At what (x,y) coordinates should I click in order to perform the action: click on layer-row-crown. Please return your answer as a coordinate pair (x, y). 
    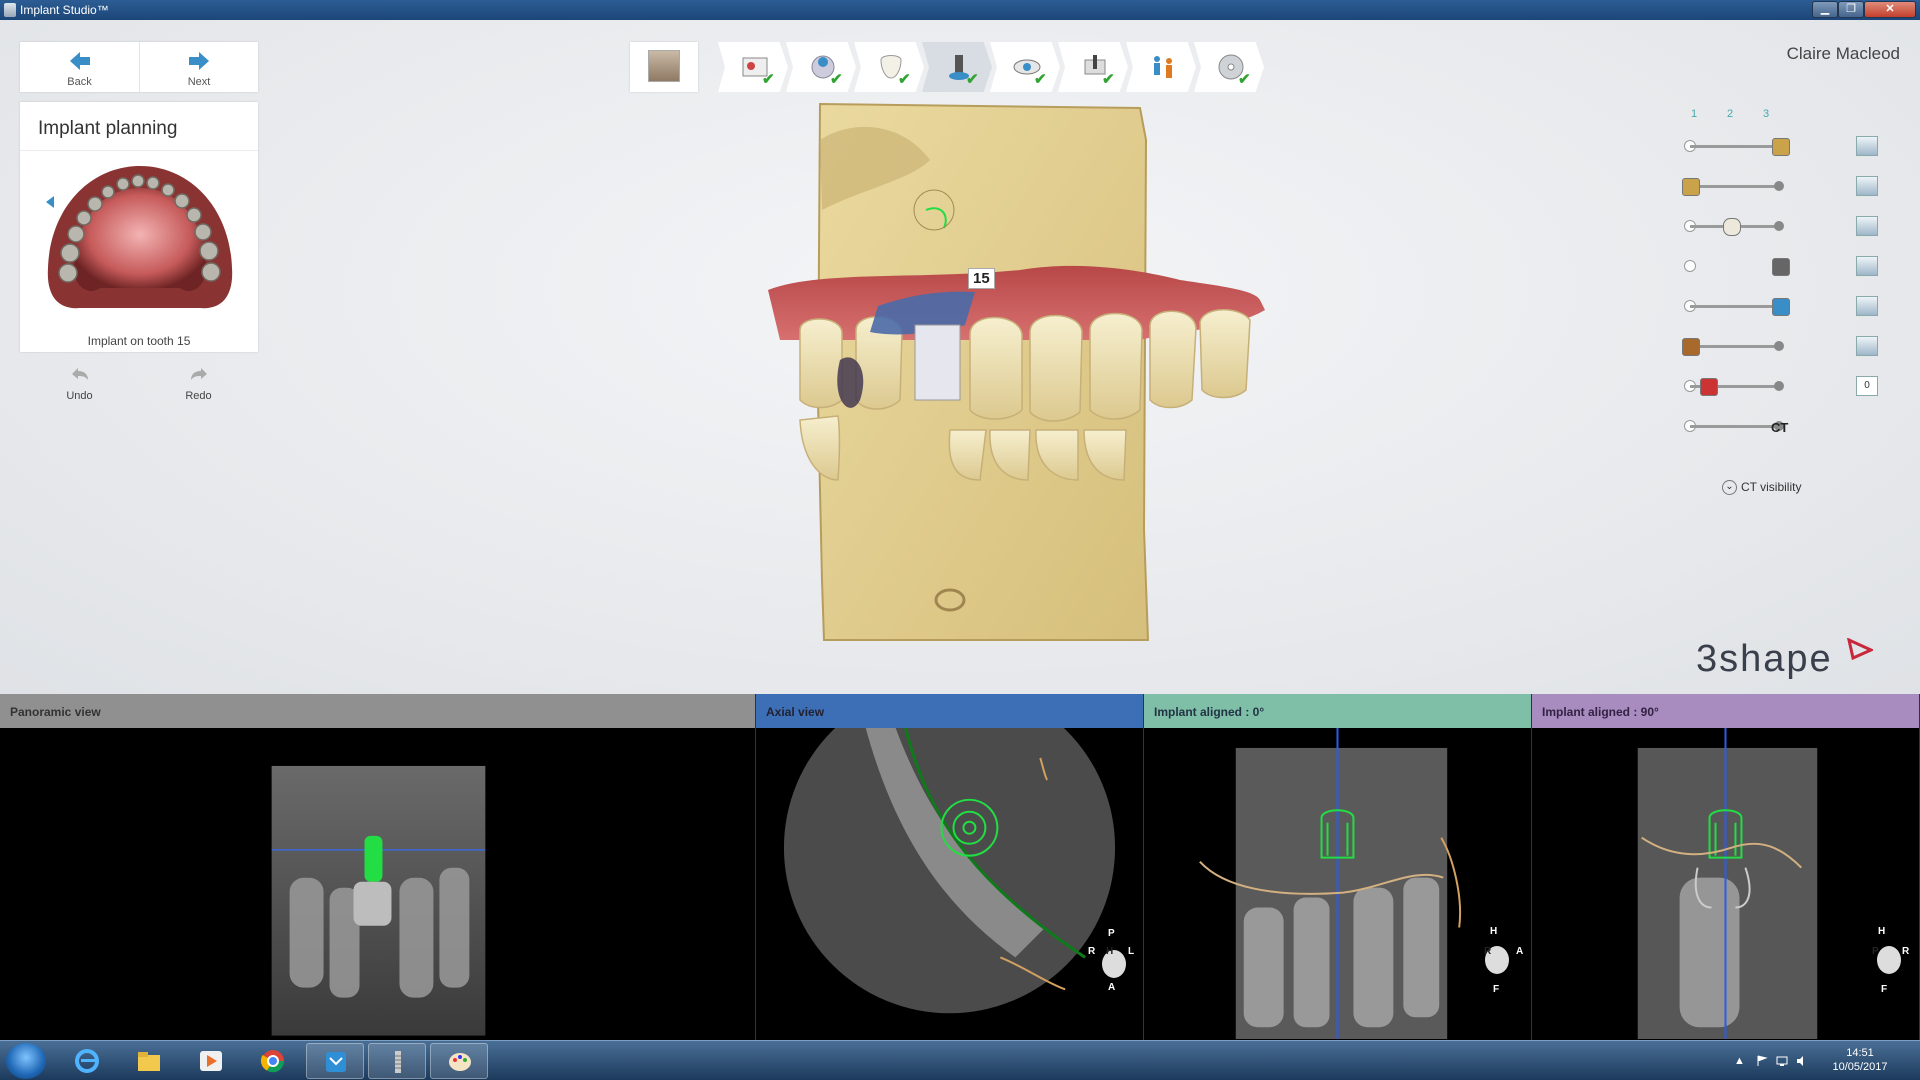
    Looking at the image, I should click on (1785, 150).